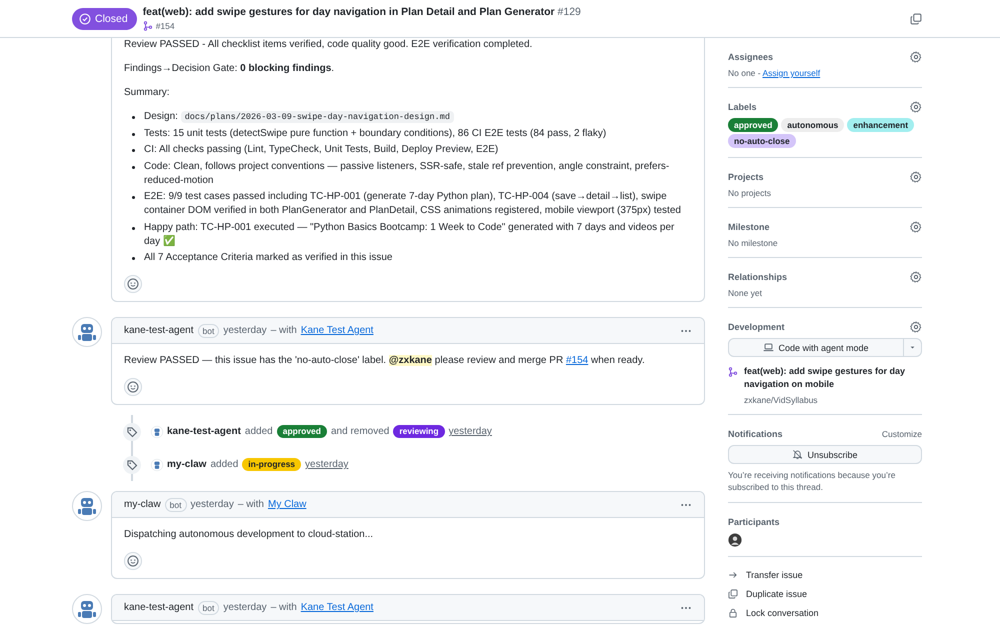 The image size is (1000, 625). Describe the element at coordinates (142, 504) in the screenshot. I see `author-name: my-claw` at that location.